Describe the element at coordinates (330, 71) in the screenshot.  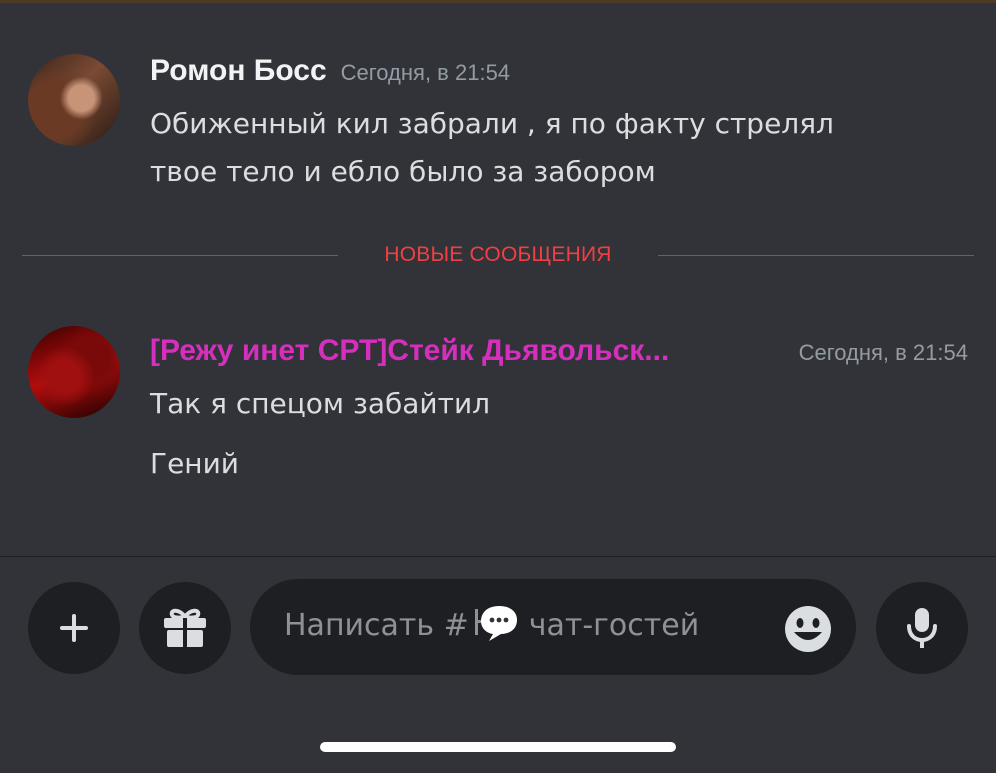
I see `message-header: Ромон Босс Сегодня, в 21:54` at that location.